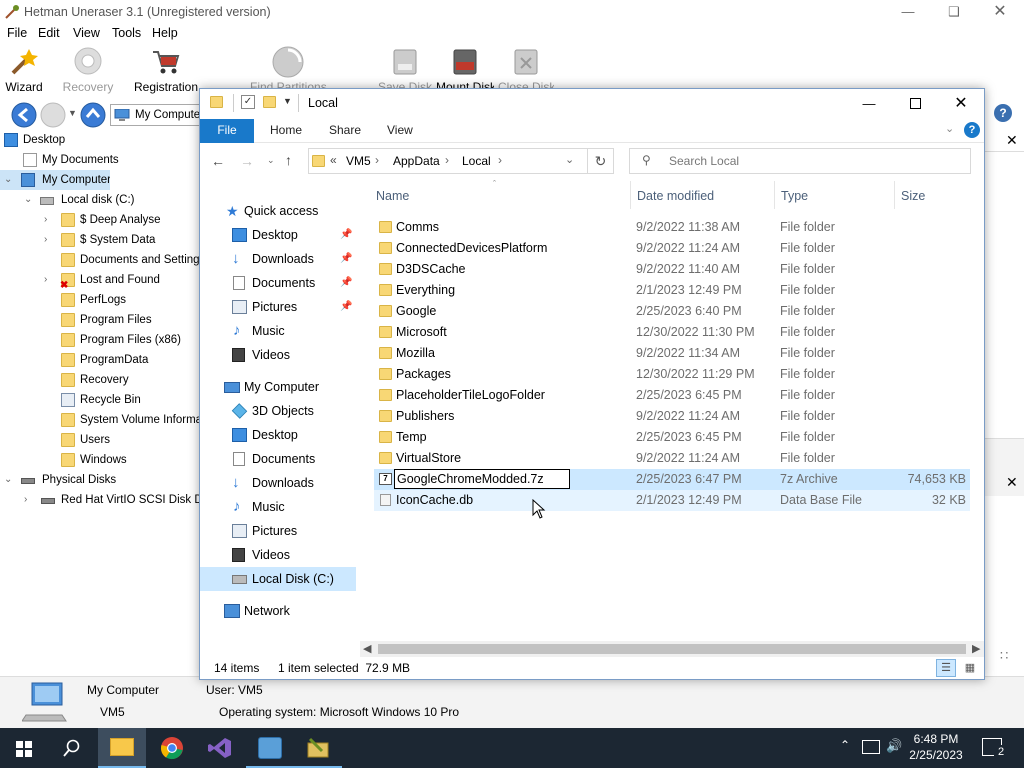  What do you see at coordinates (476, 161) in the screenshot?
I see `breadcrumb-local: Local` at bounding box center [476, 161].